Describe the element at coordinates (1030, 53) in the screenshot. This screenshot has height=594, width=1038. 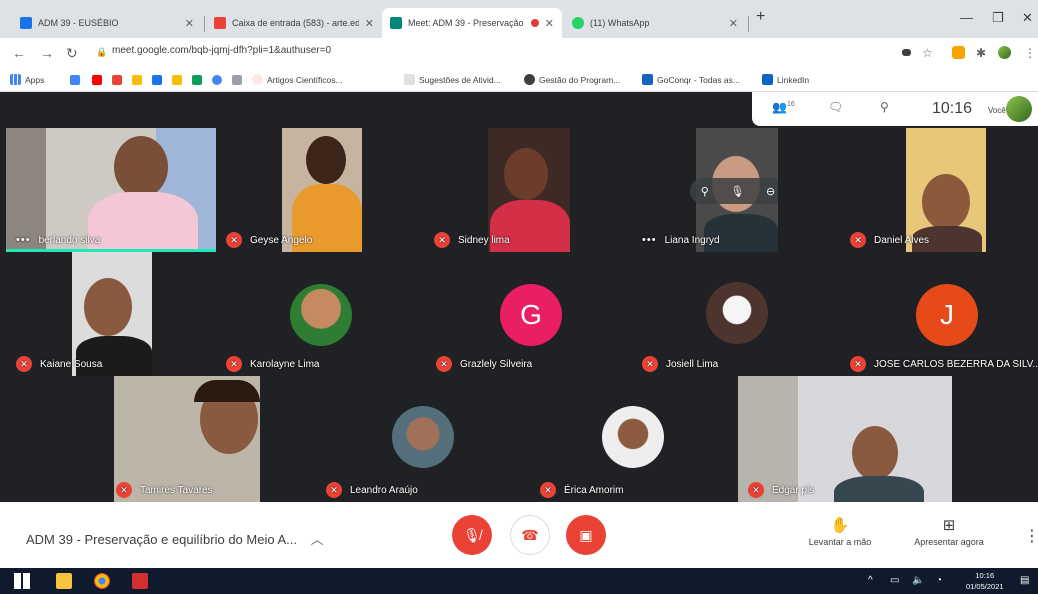
I see `menu-icon: ⋮` at that location.